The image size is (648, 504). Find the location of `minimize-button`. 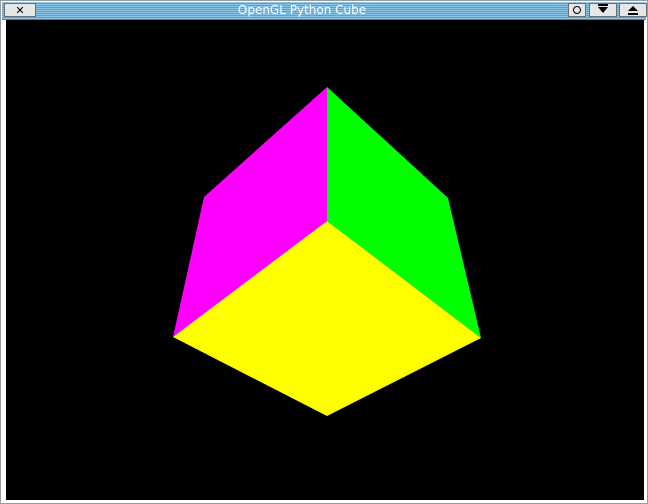

minimize-button is located at coordinates (603, 10).